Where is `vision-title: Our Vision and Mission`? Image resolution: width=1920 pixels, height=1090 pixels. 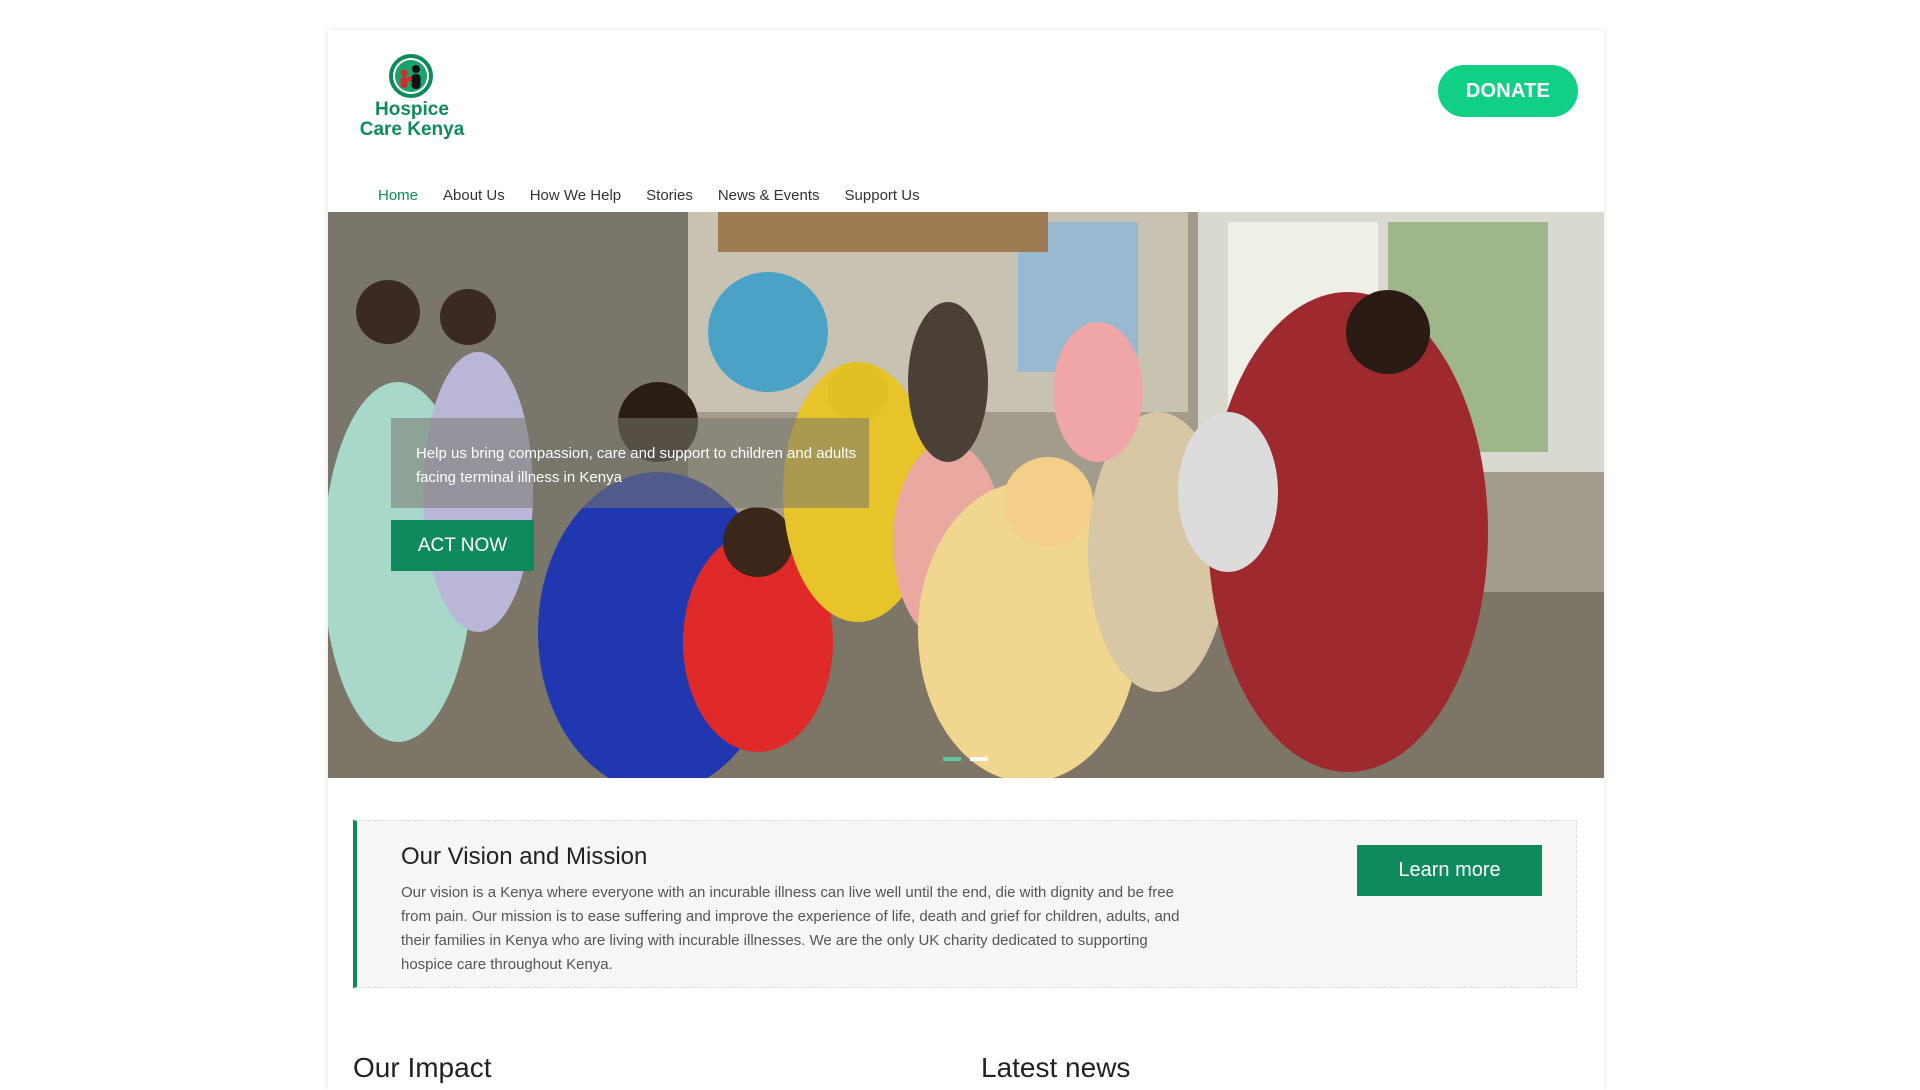
vision-title: Our Vision and Mission is located at coordinates (524, 856).